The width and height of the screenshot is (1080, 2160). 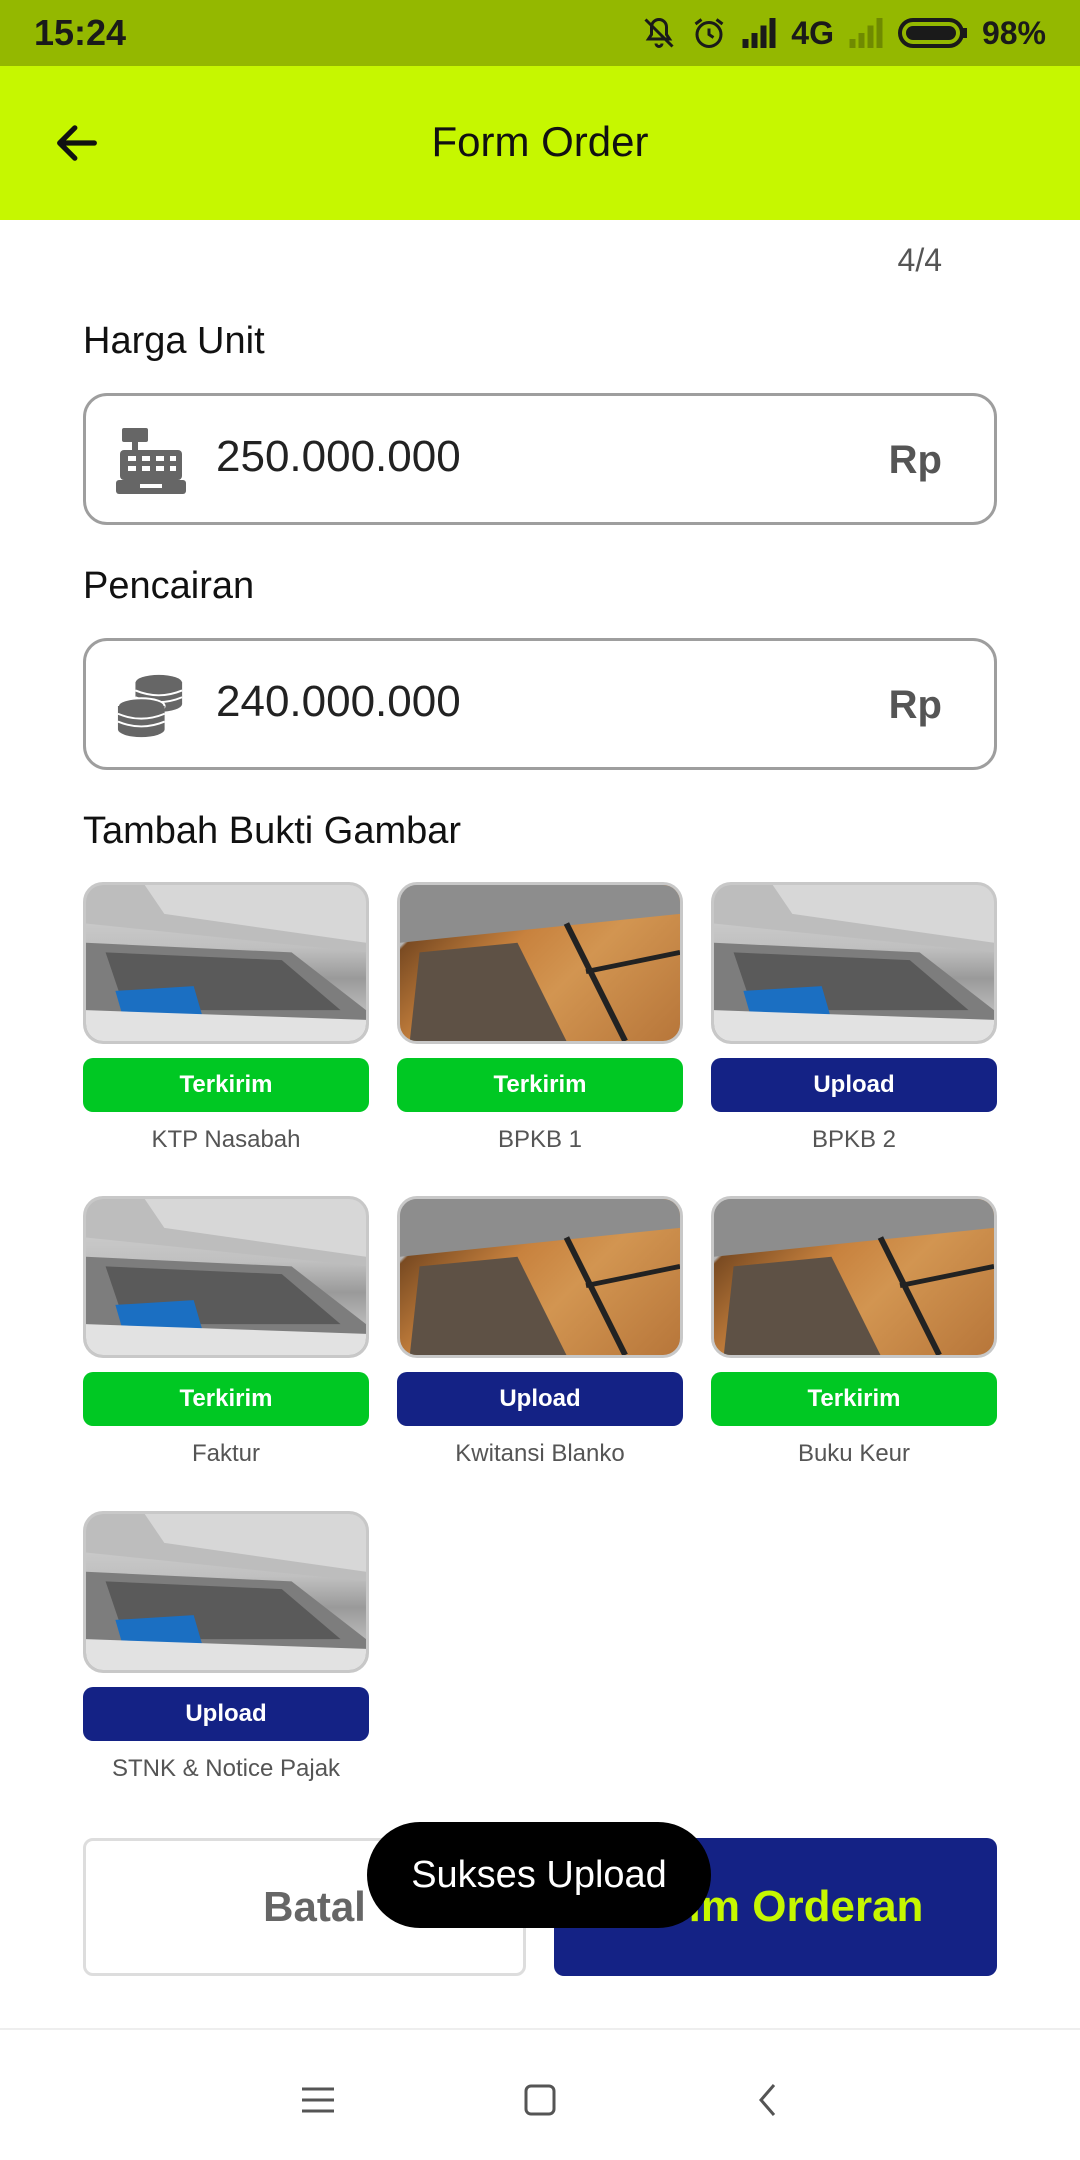 I want to click on pencairan-currency: Rp, so click(x=915, y=705).